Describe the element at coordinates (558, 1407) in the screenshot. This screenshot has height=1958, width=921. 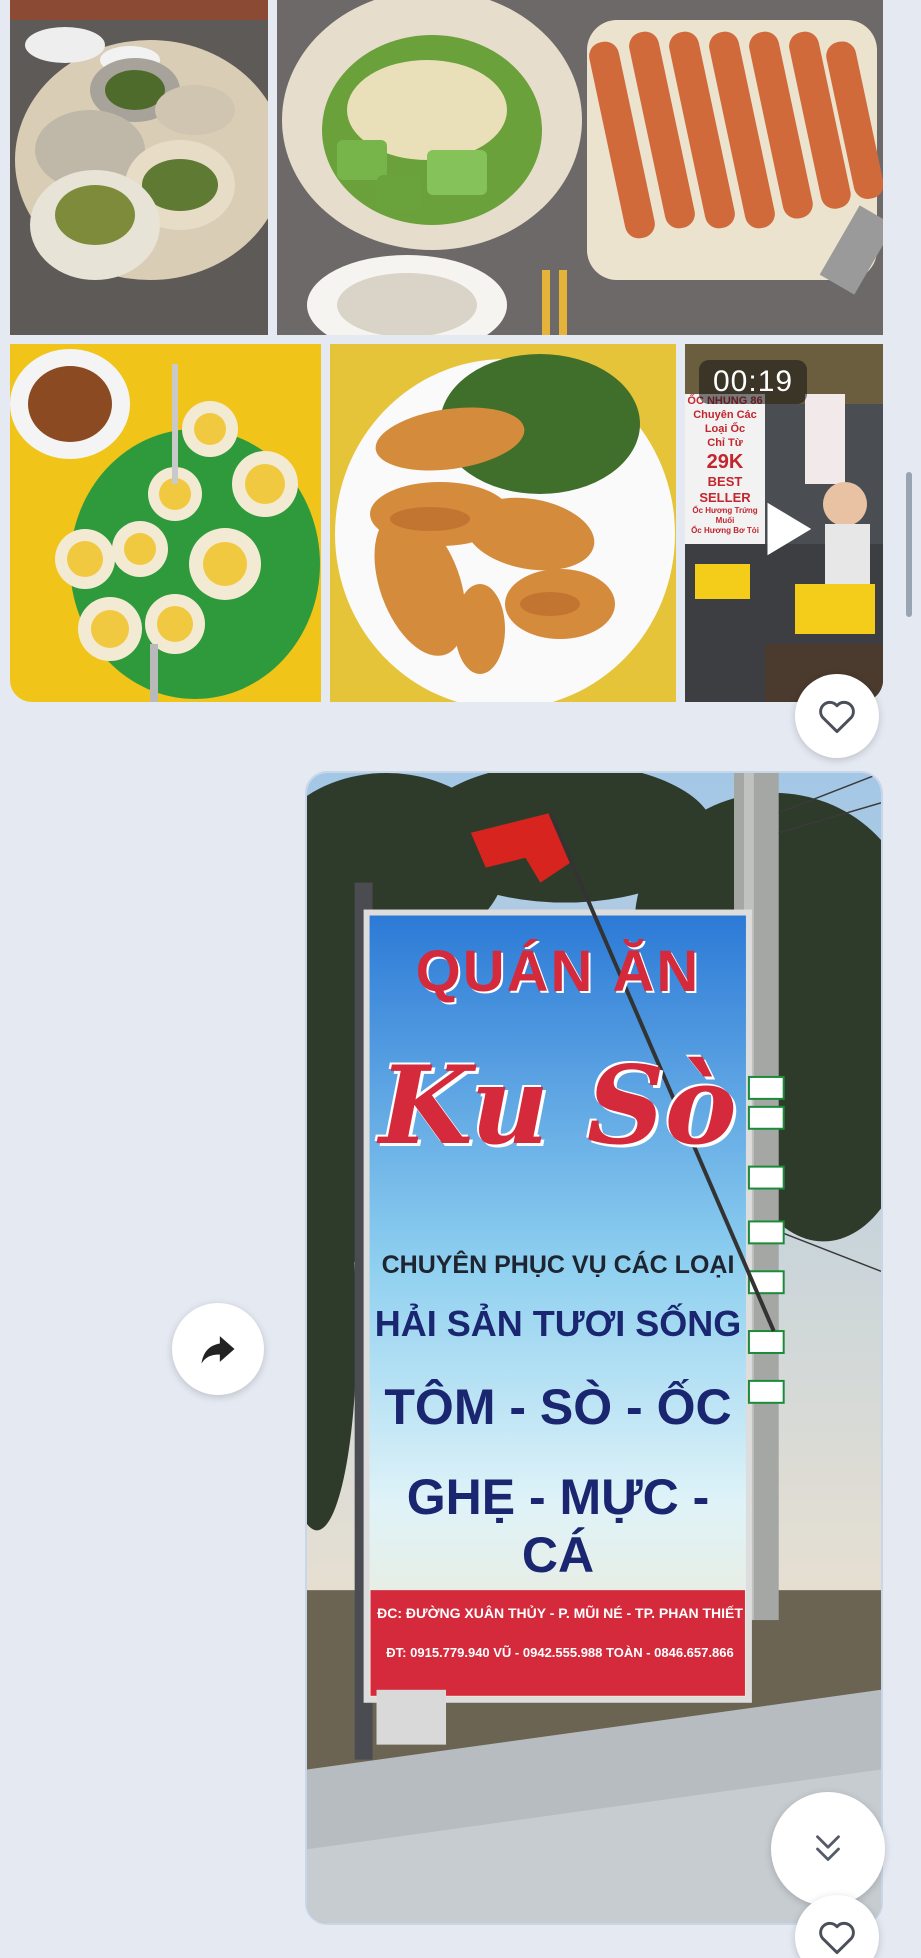
I see `sign-line-items-1: TÔM - SÒ - ỐC` at that location.